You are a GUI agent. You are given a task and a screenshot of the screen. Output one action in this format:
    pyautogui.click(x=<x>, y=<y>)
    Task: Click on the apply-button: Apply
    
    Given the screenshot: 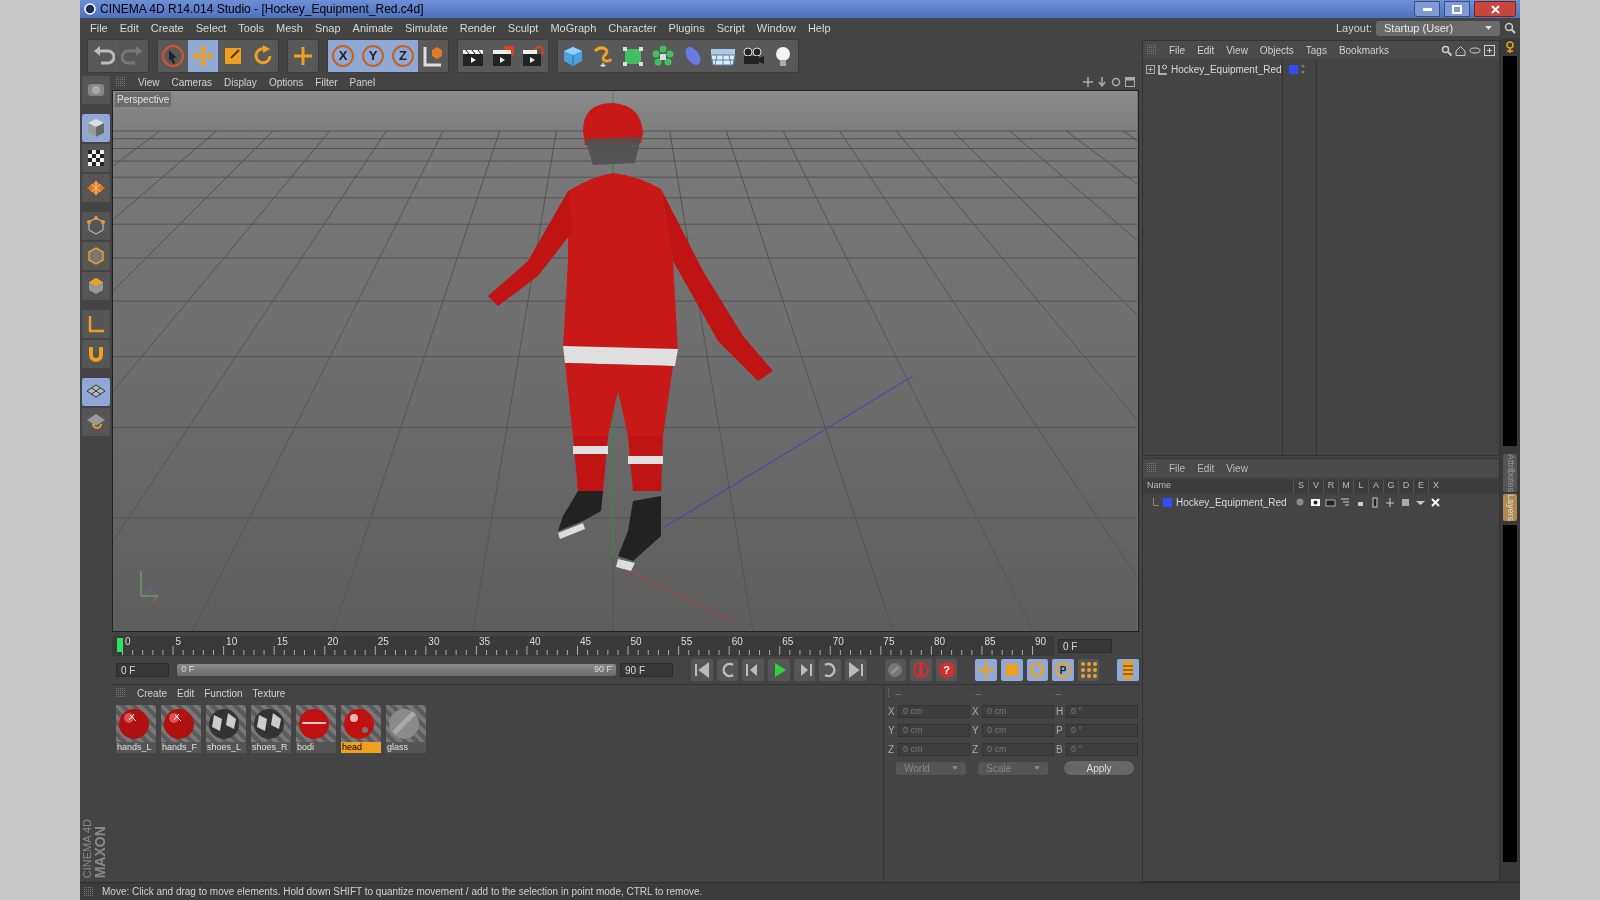 What is the action you would take?
    pyautogui.click(x=1099, y=768)
    